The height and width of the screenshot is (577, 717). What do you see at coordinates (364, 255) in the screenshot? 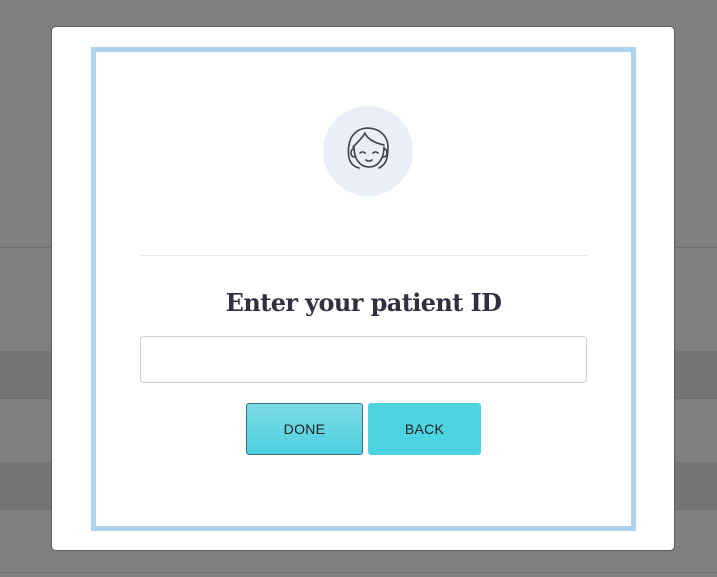
I see `divider` at bounding box center [364, 255].